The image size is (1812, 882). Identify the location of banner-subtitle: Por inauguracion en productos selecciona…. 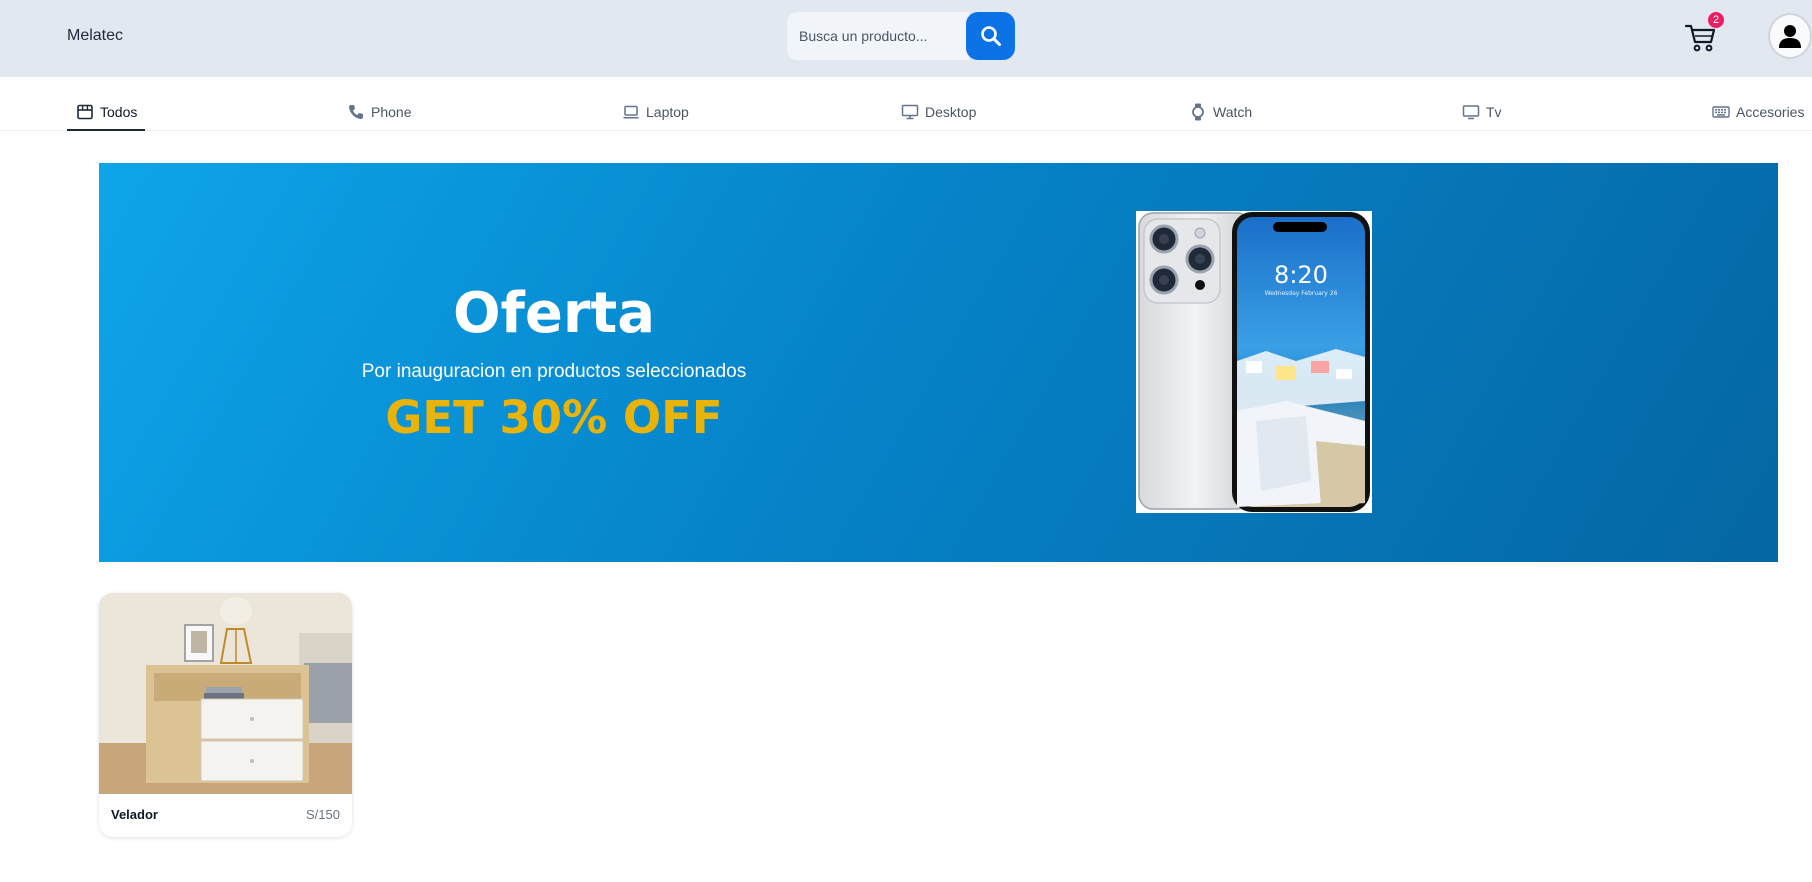
(554, 371).